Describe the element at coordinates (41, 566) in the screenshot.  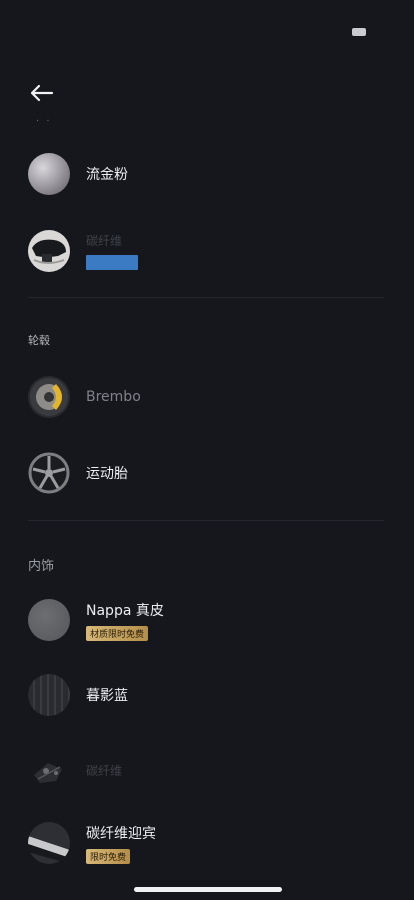
I see `section-title-interior: 内饰` at that location.